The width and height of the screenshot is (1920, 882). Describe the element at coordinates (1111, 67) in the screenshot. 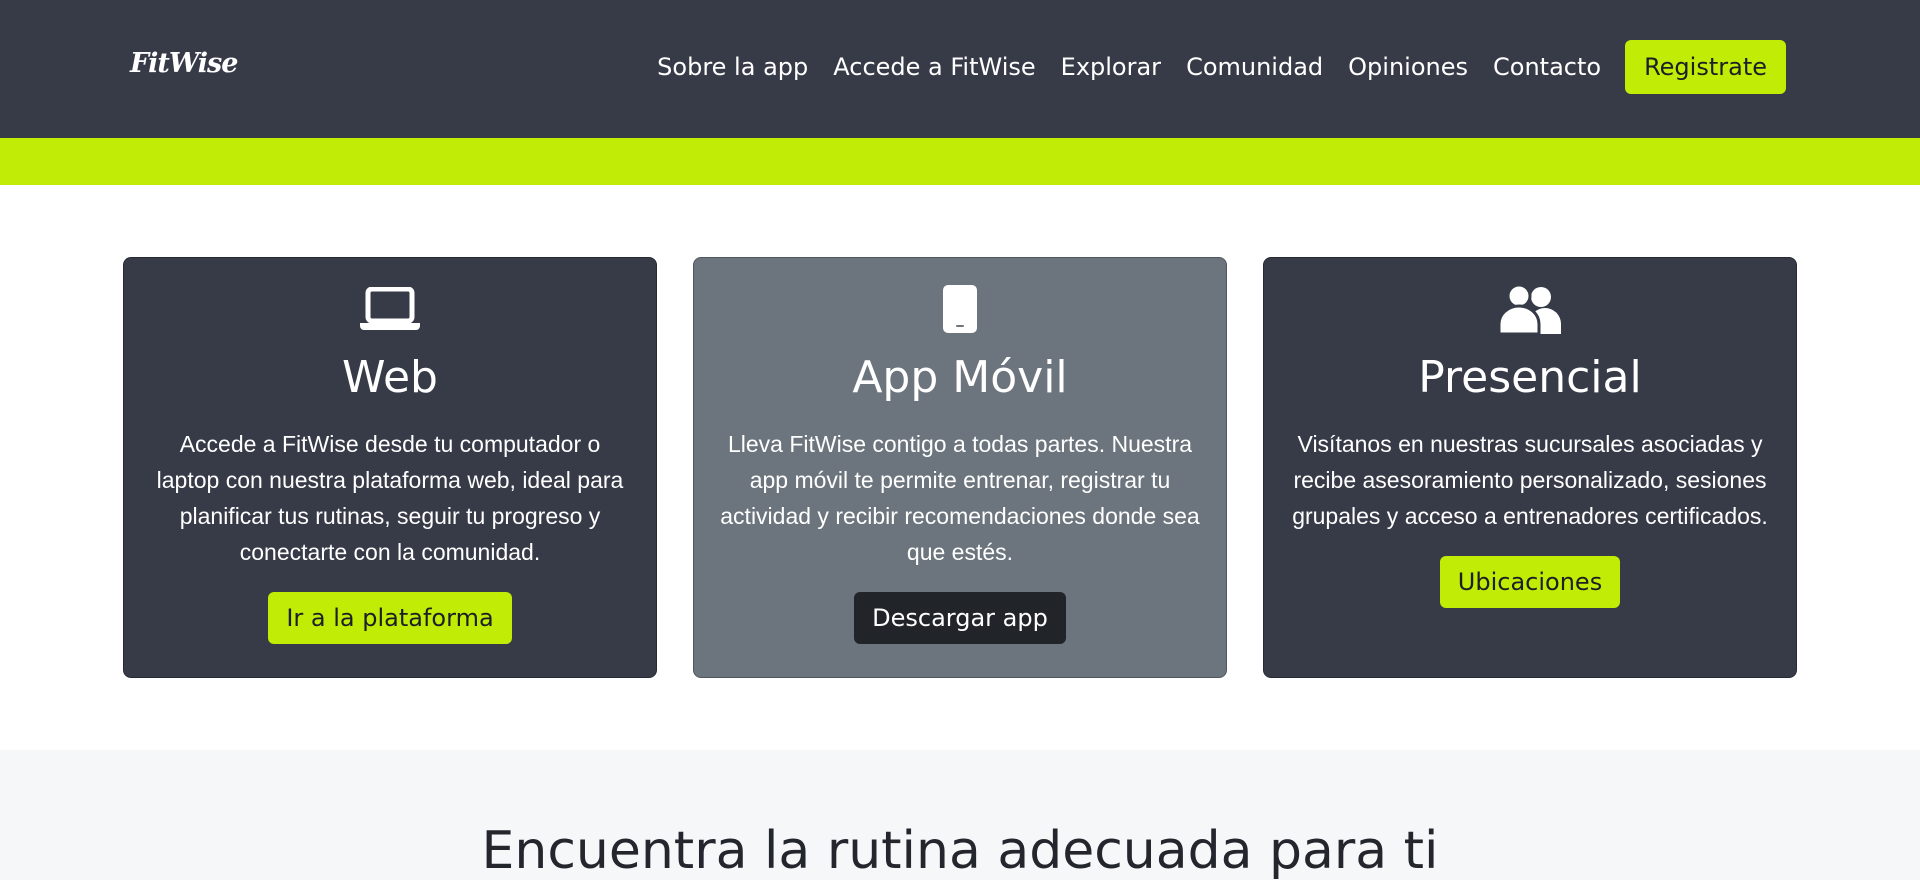

I see `nav-link-explorar: Explorar` at that location.